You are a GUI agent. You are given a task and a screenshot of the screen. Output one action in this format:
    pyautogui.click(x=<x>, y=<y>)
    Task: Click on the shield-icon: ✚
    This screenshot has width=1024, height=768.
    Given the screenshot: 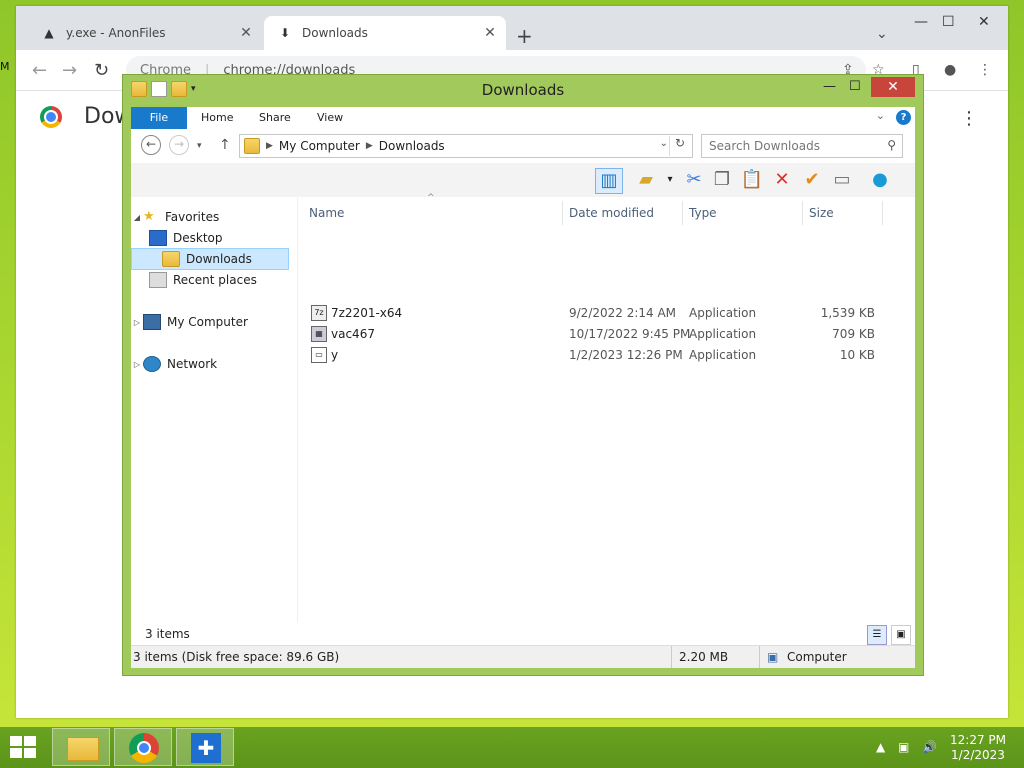 What is the action you would take?
    pyautogui.click(x=206, y=748)
    